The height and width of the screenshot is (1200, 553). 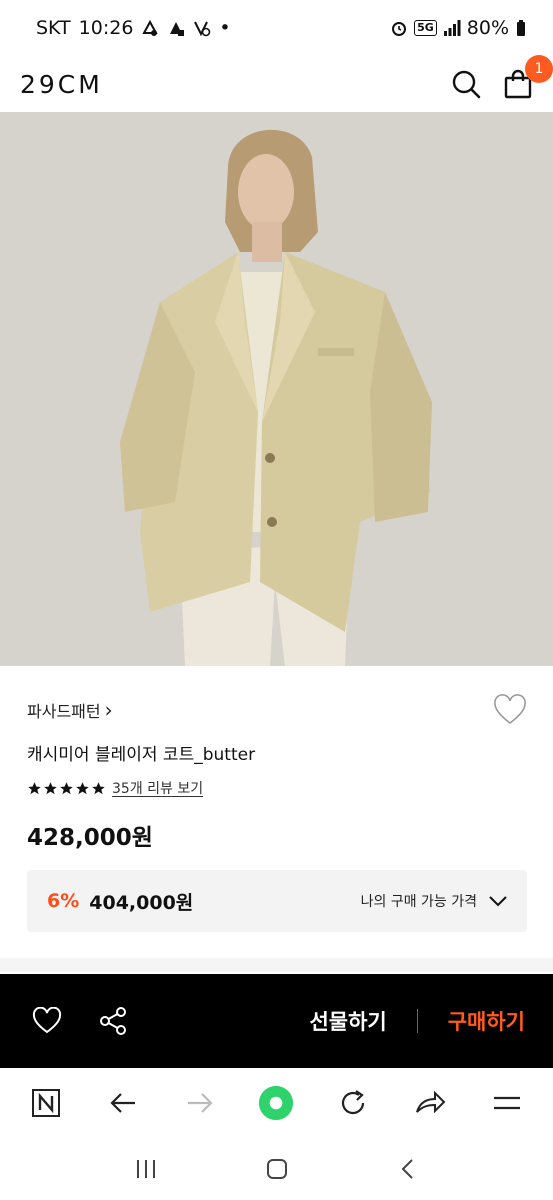 I want to click on recent-apps-icon, so click(x=146, y=1169).